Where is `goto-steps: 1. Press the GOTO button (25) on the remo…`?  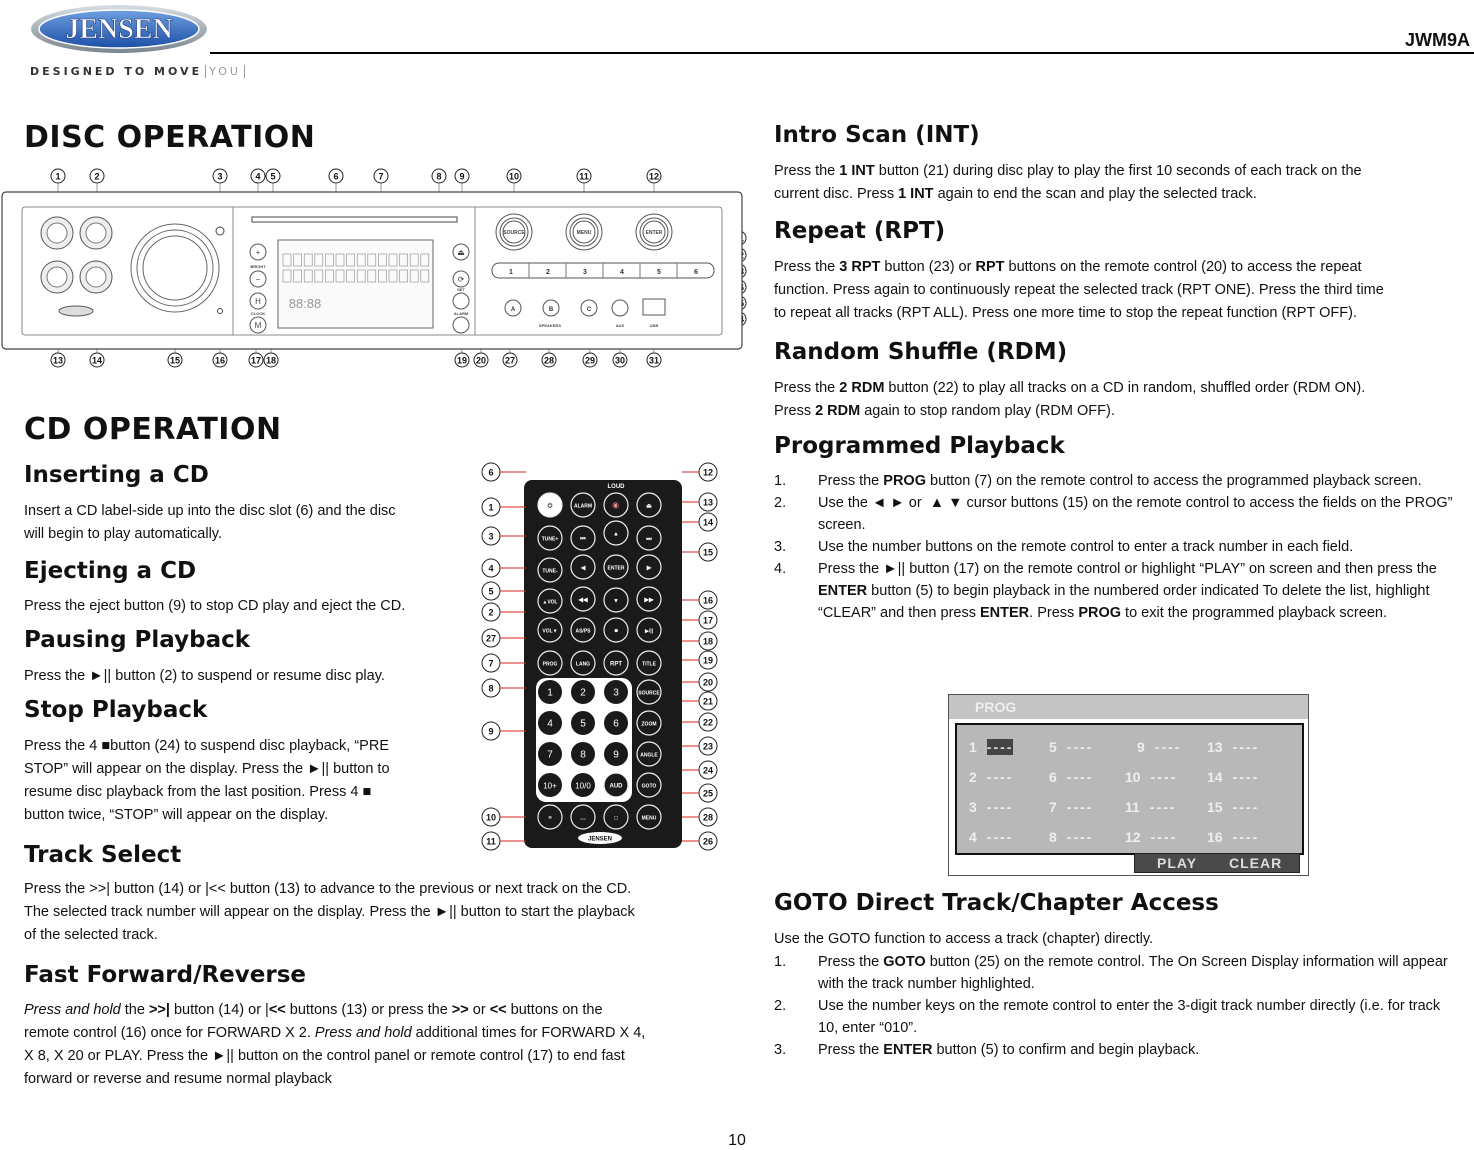
goto-steps: 1. Press the GOTO button (25) on the remo… is located at coordinates (1119, 1006).